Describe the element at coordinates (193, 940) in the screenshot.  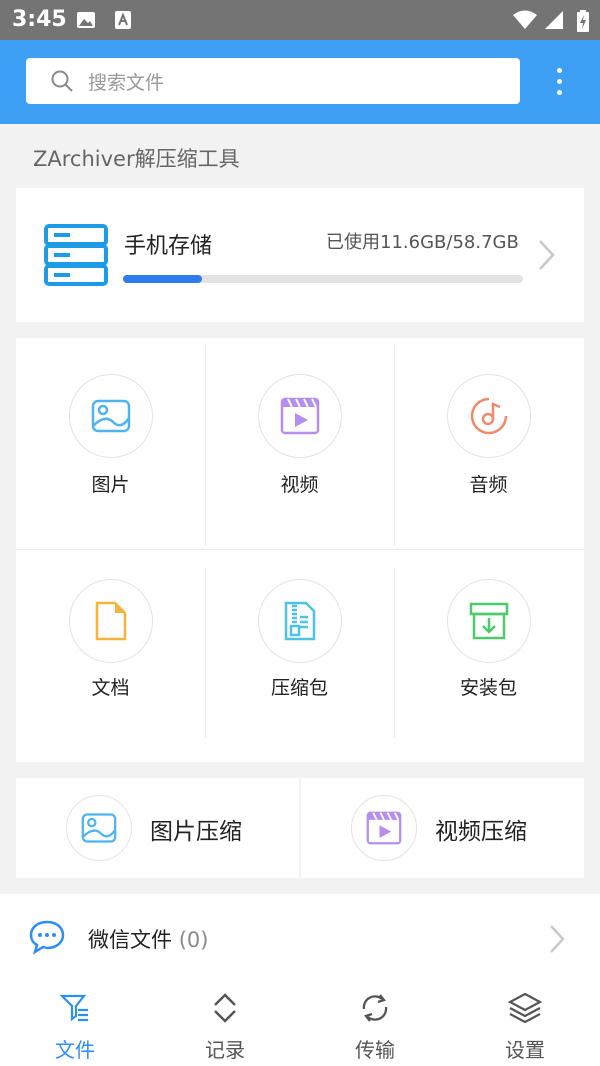
I see `wechat-count: (0)` at that location.